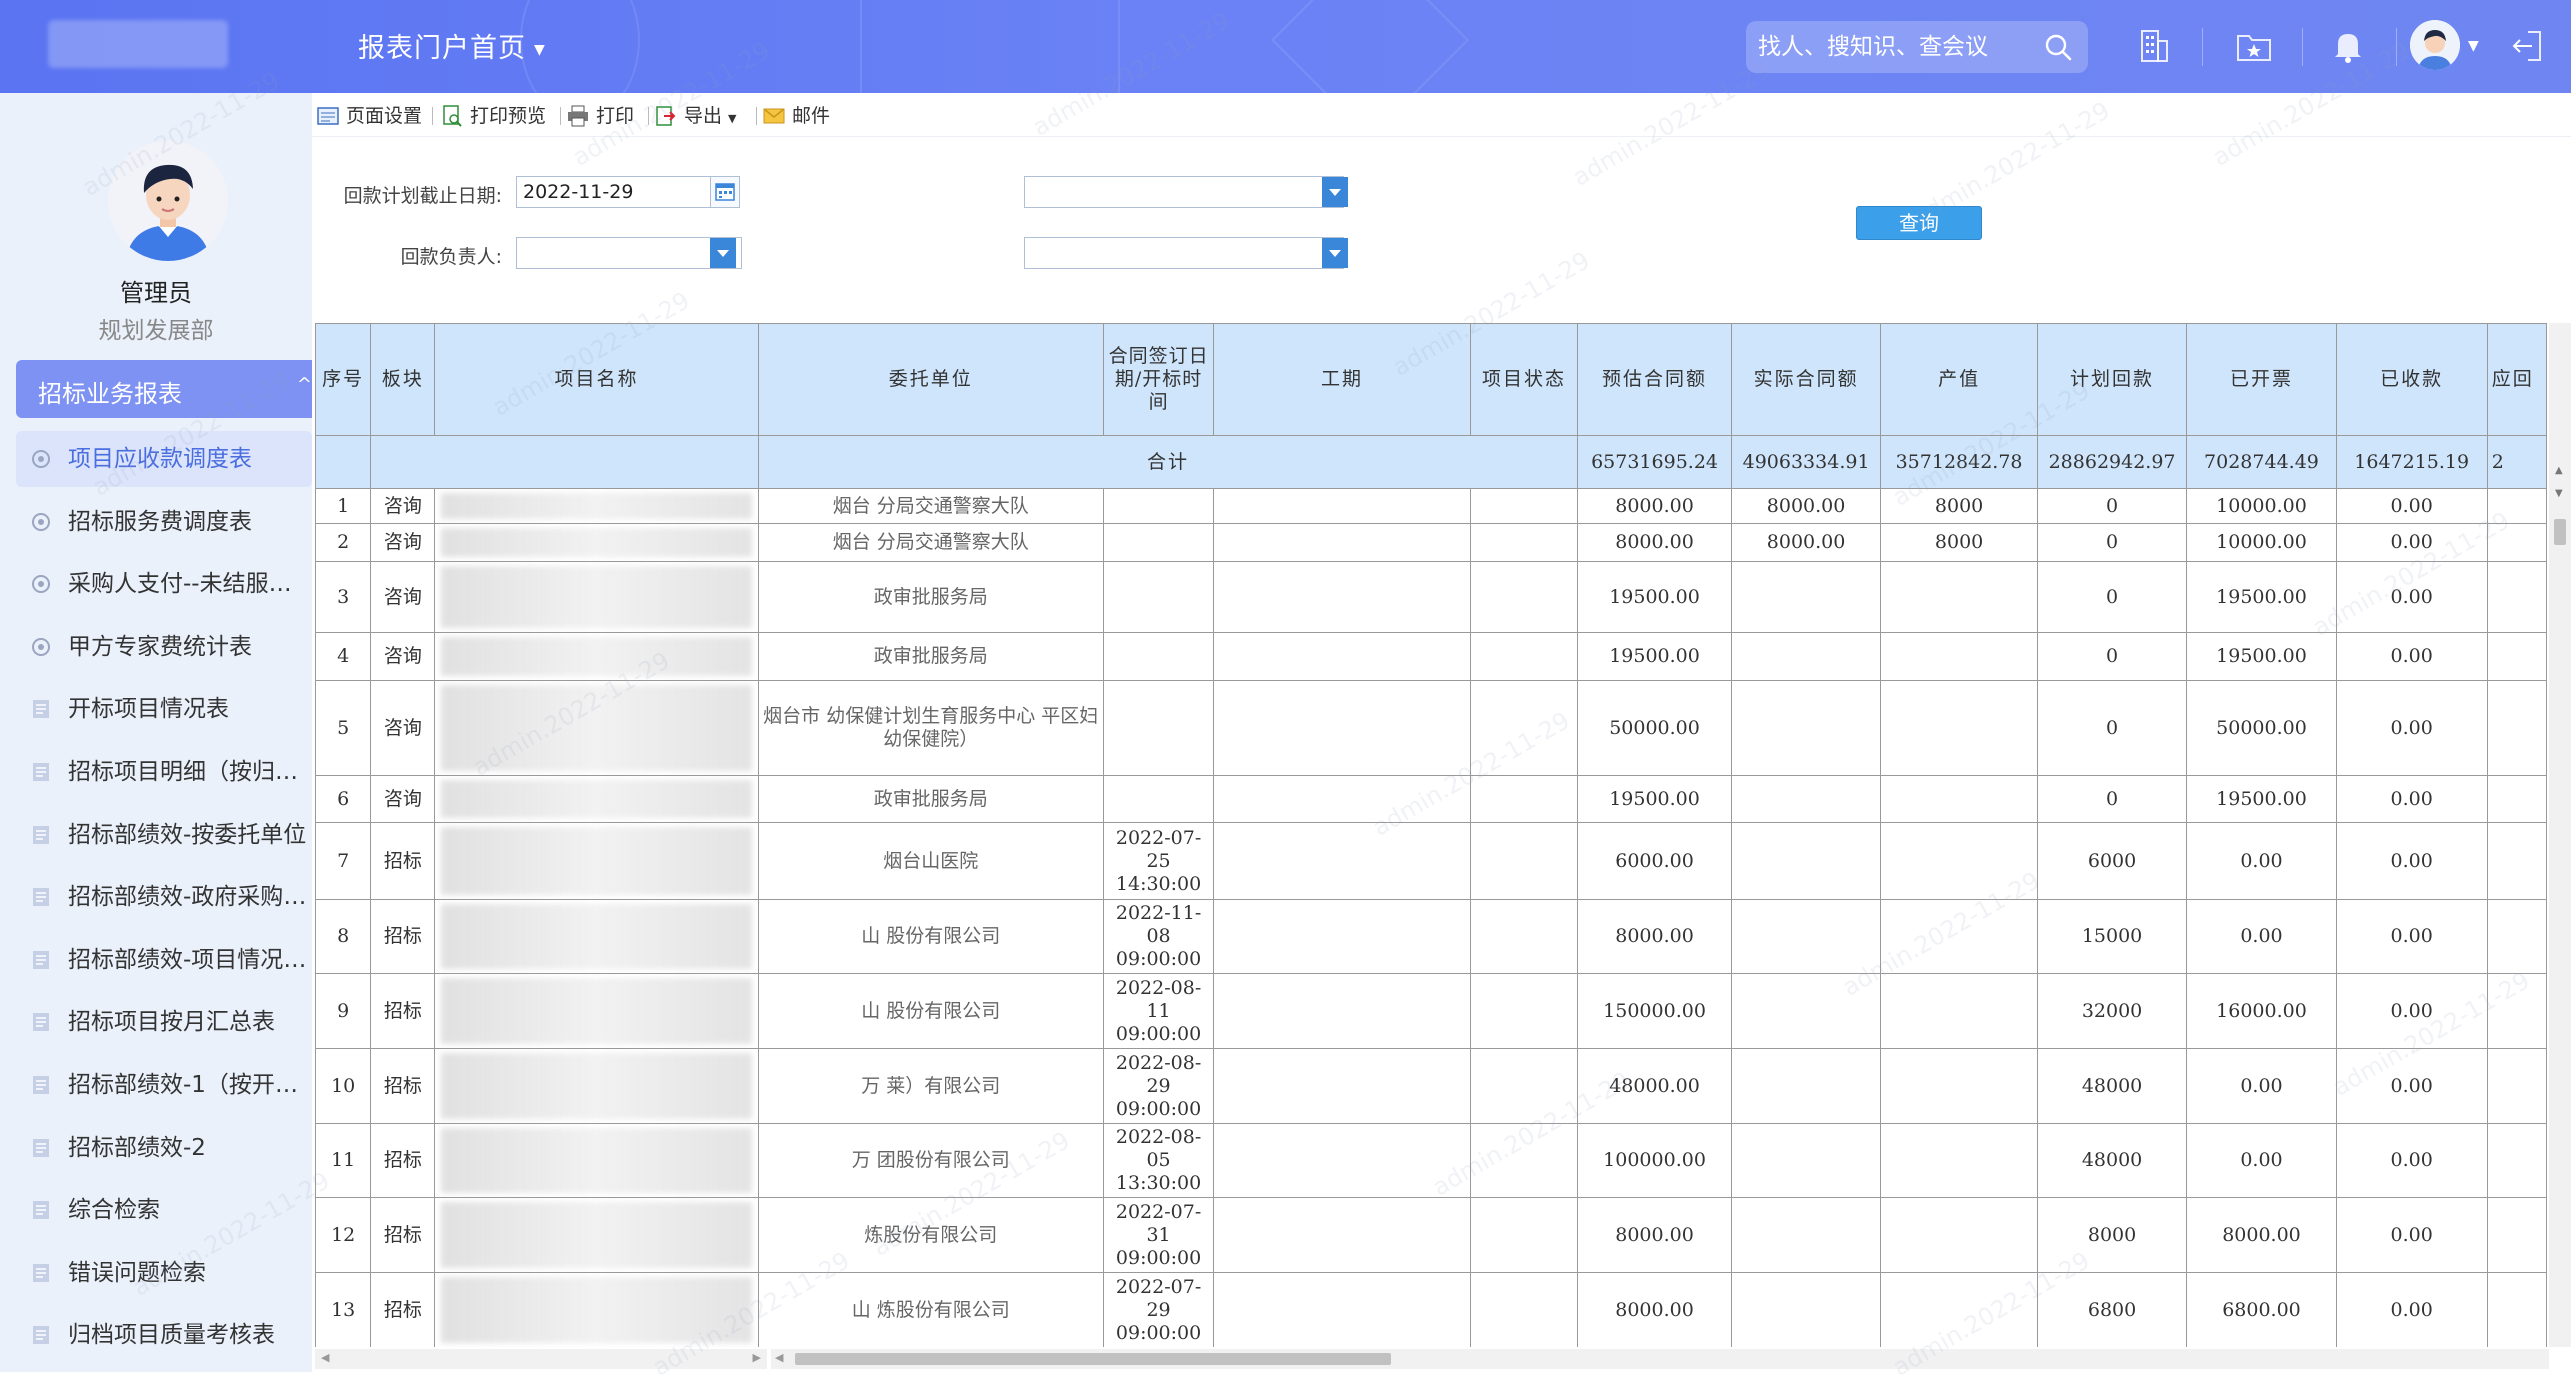 Image resolution: width=2571 pixels, height=1382 pixels. I want to click on chevron-down-icon, so click(723, 253).